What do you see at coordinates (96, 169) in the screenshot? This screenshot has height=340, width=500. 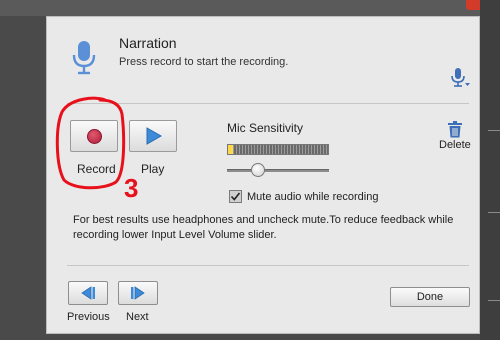 I see `record-label: Record` at bounding box center [96, 169].